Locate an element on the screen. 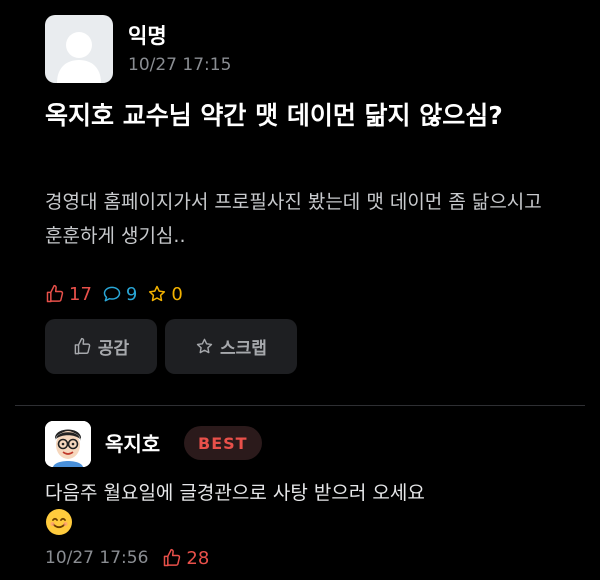 The height and width of the screenshot is (580, 600). scrap-count: 0 is located at coordinates (165, 294).